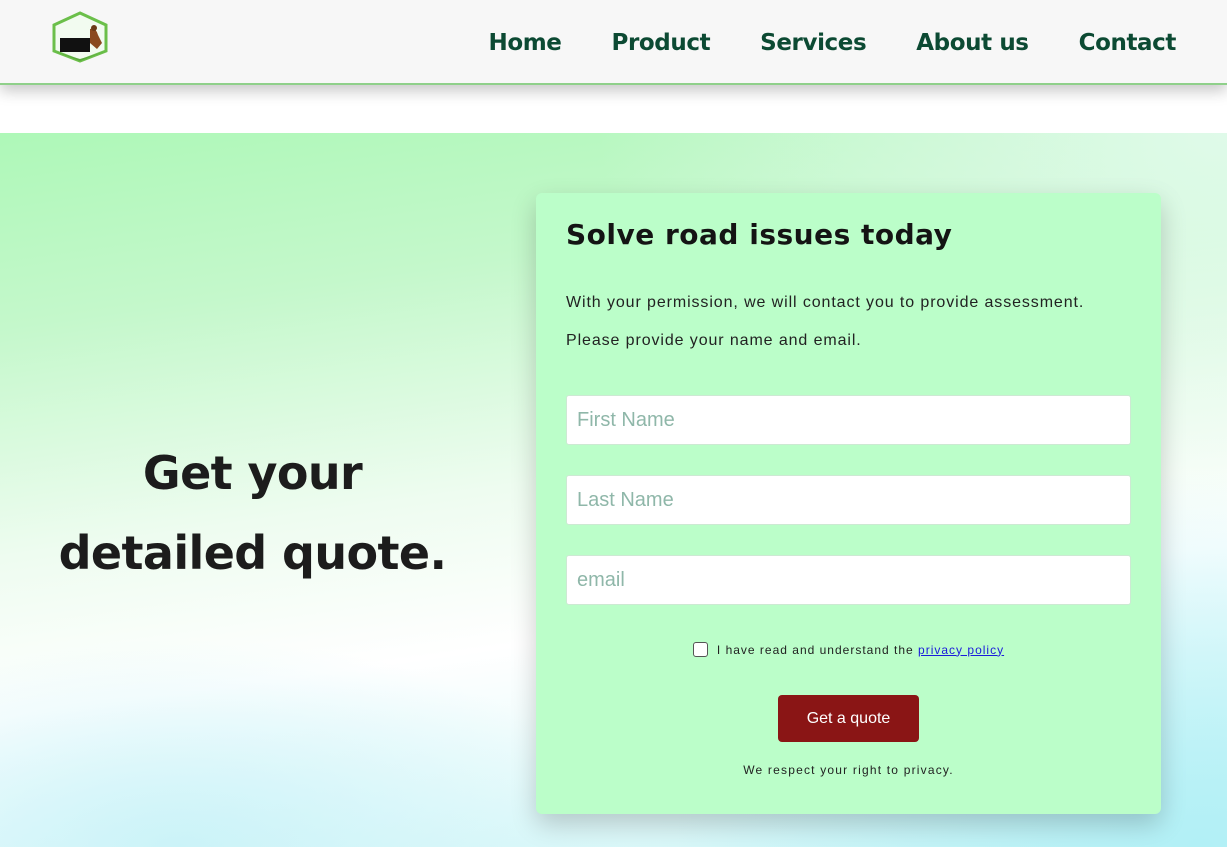 The height and width of the screenshot is (847, 1227). What do you see at coordinates (848, 580) in the screenshot?
I see `email-input` at bounding box center [848, 580].